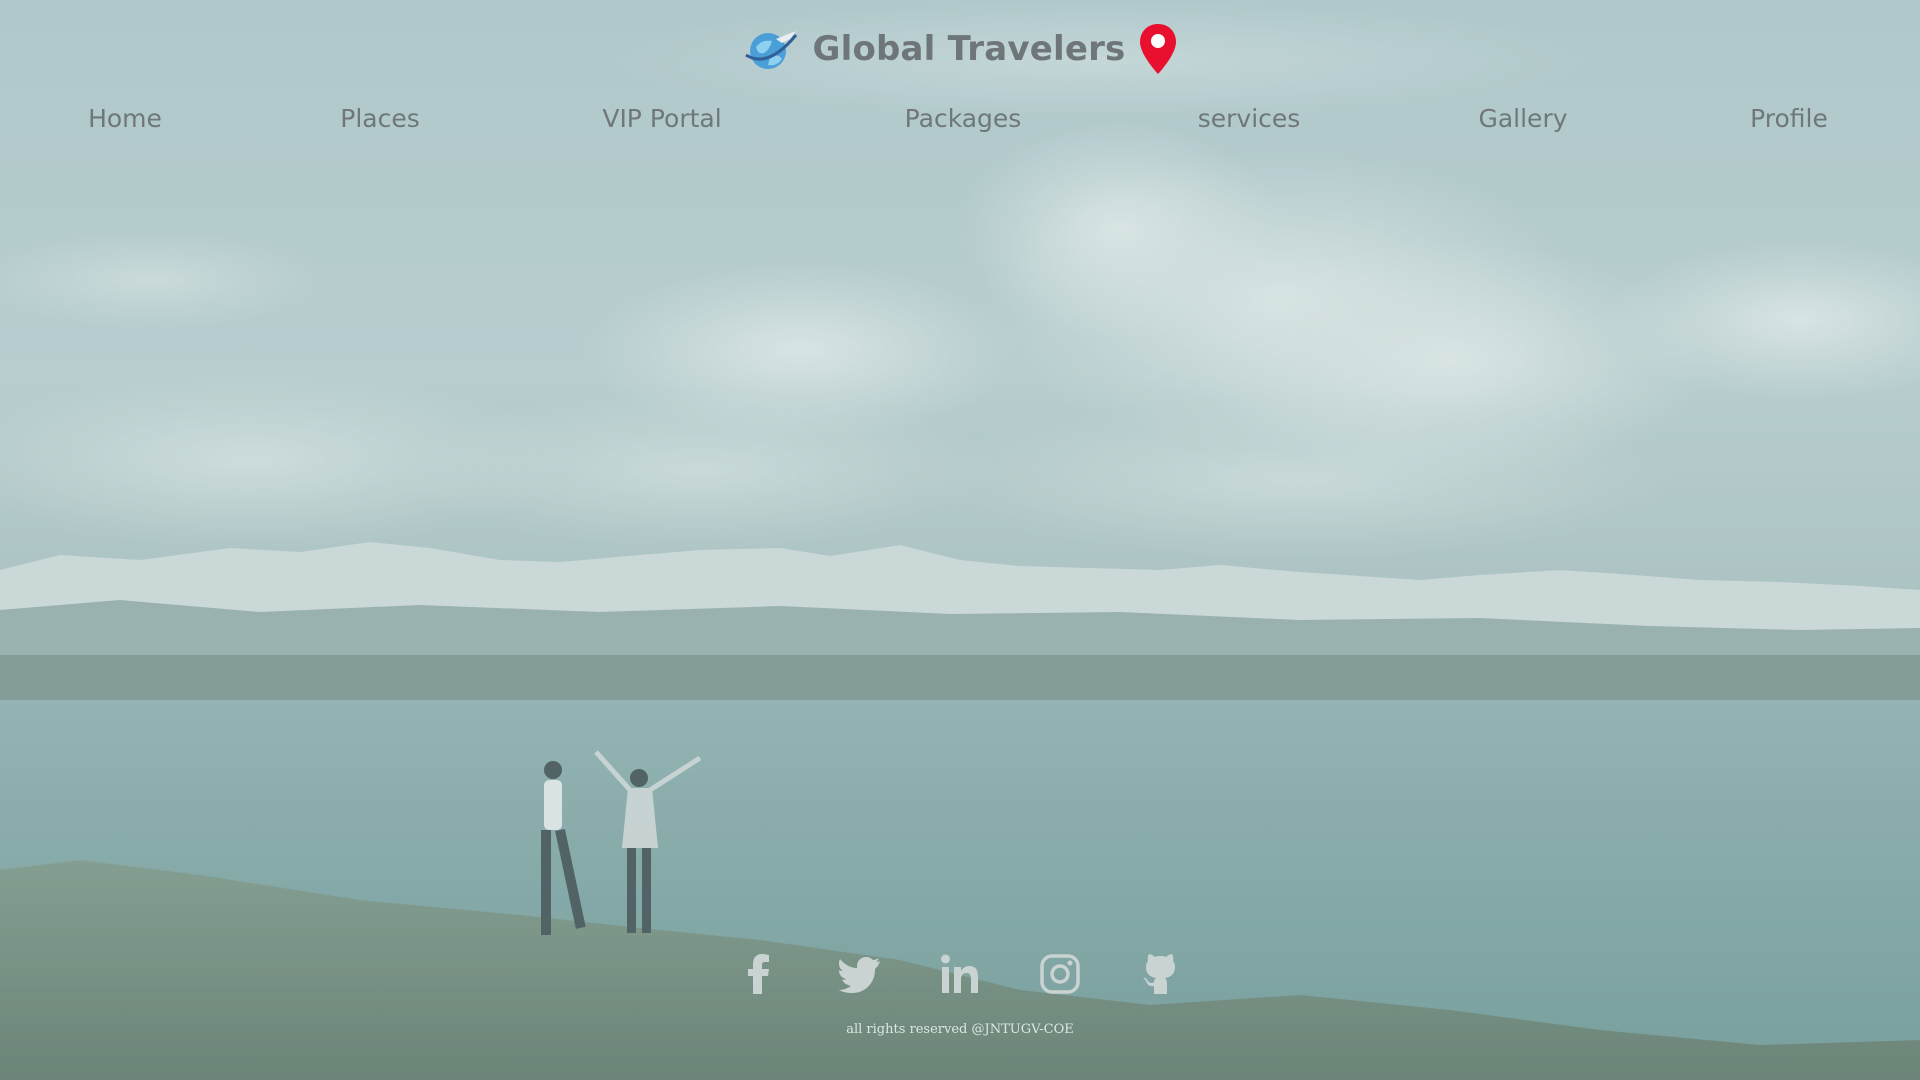 This screenshot has height=1080, width=1920. Describe the element at coordinates (1060, 974) in the screenshot. I see `instagram-icon` at that location.